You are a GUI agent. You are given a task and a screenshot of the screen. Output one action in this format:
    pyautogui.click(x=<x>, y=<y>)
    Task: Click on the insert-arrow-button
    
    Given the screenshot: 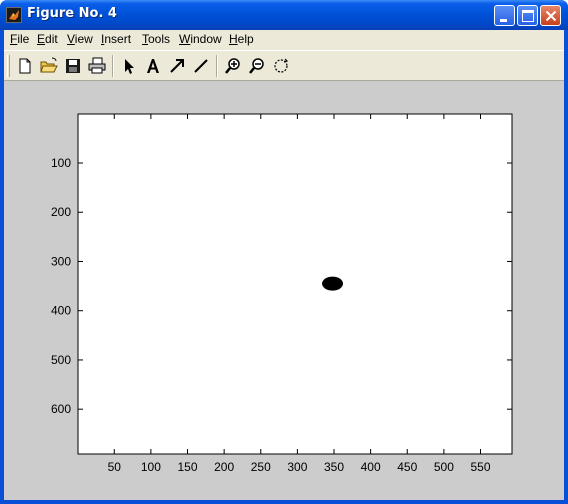 What is the action you would take?
    pyautogui.click(x=177, y=66)
    